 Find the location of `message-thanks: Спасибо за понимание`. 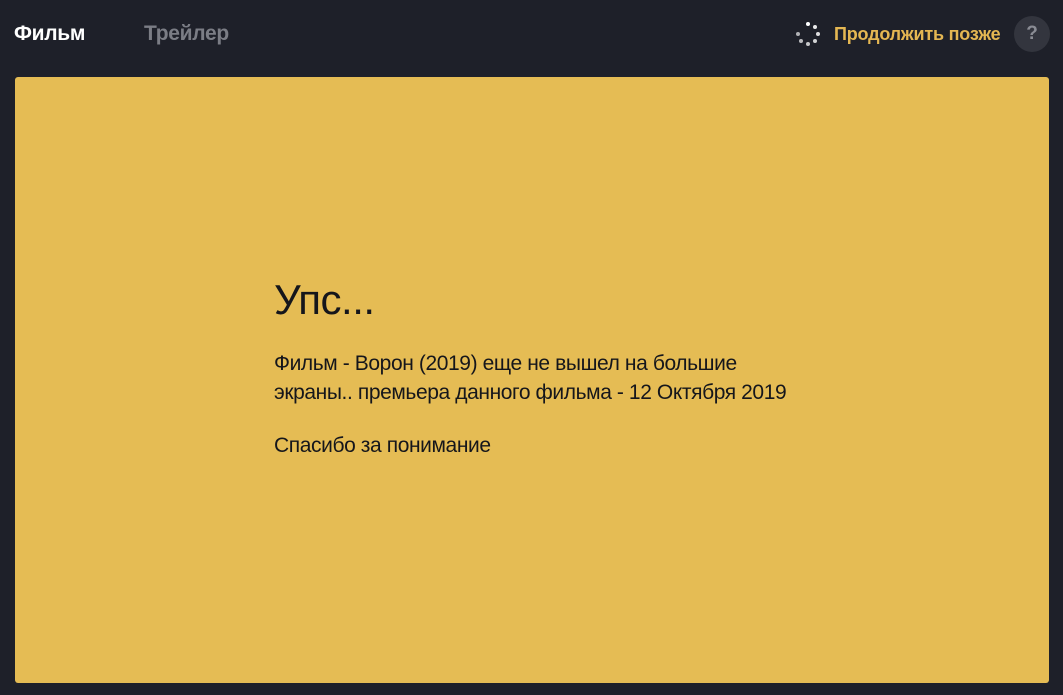

message-thanks: Спасибо за понимание is located at coordinates (382, 445).